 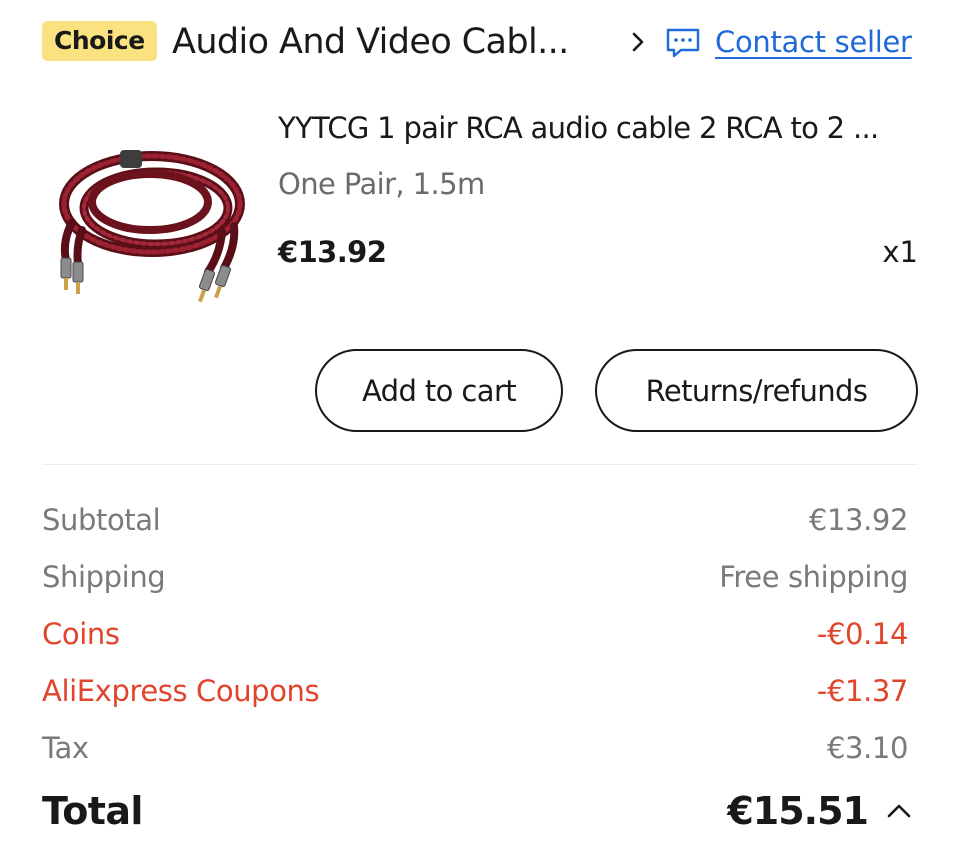 I want to click on product-image-rca-cable, so click(x=155, y=226).